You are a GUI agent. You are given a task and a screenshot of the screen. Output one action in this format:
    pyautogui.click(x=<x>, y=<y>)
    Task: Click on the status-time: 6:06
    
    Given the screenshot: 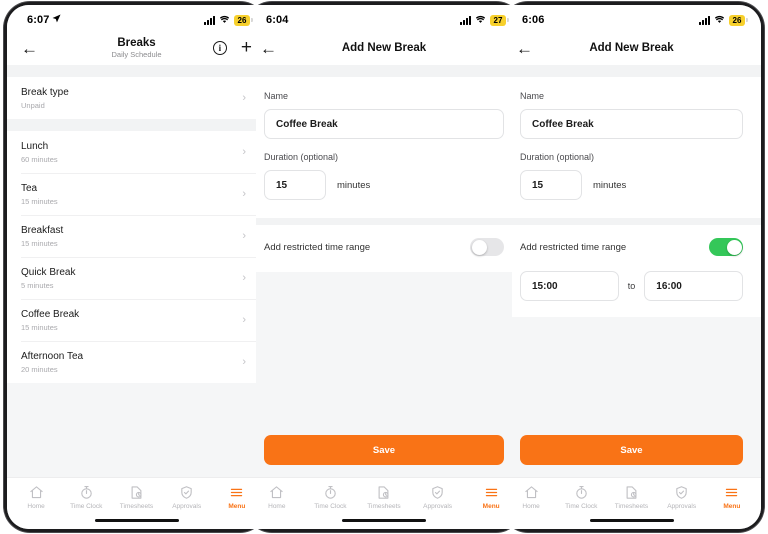 What is the action you would take?
    pyautogui.click(x=533, y=20)
    